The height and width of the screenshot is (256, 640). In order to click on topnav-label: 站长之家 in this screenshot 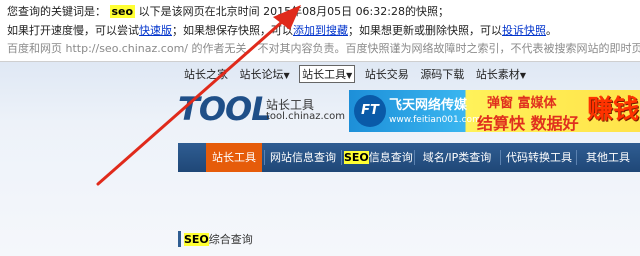, I will do `click(206, 74)`.